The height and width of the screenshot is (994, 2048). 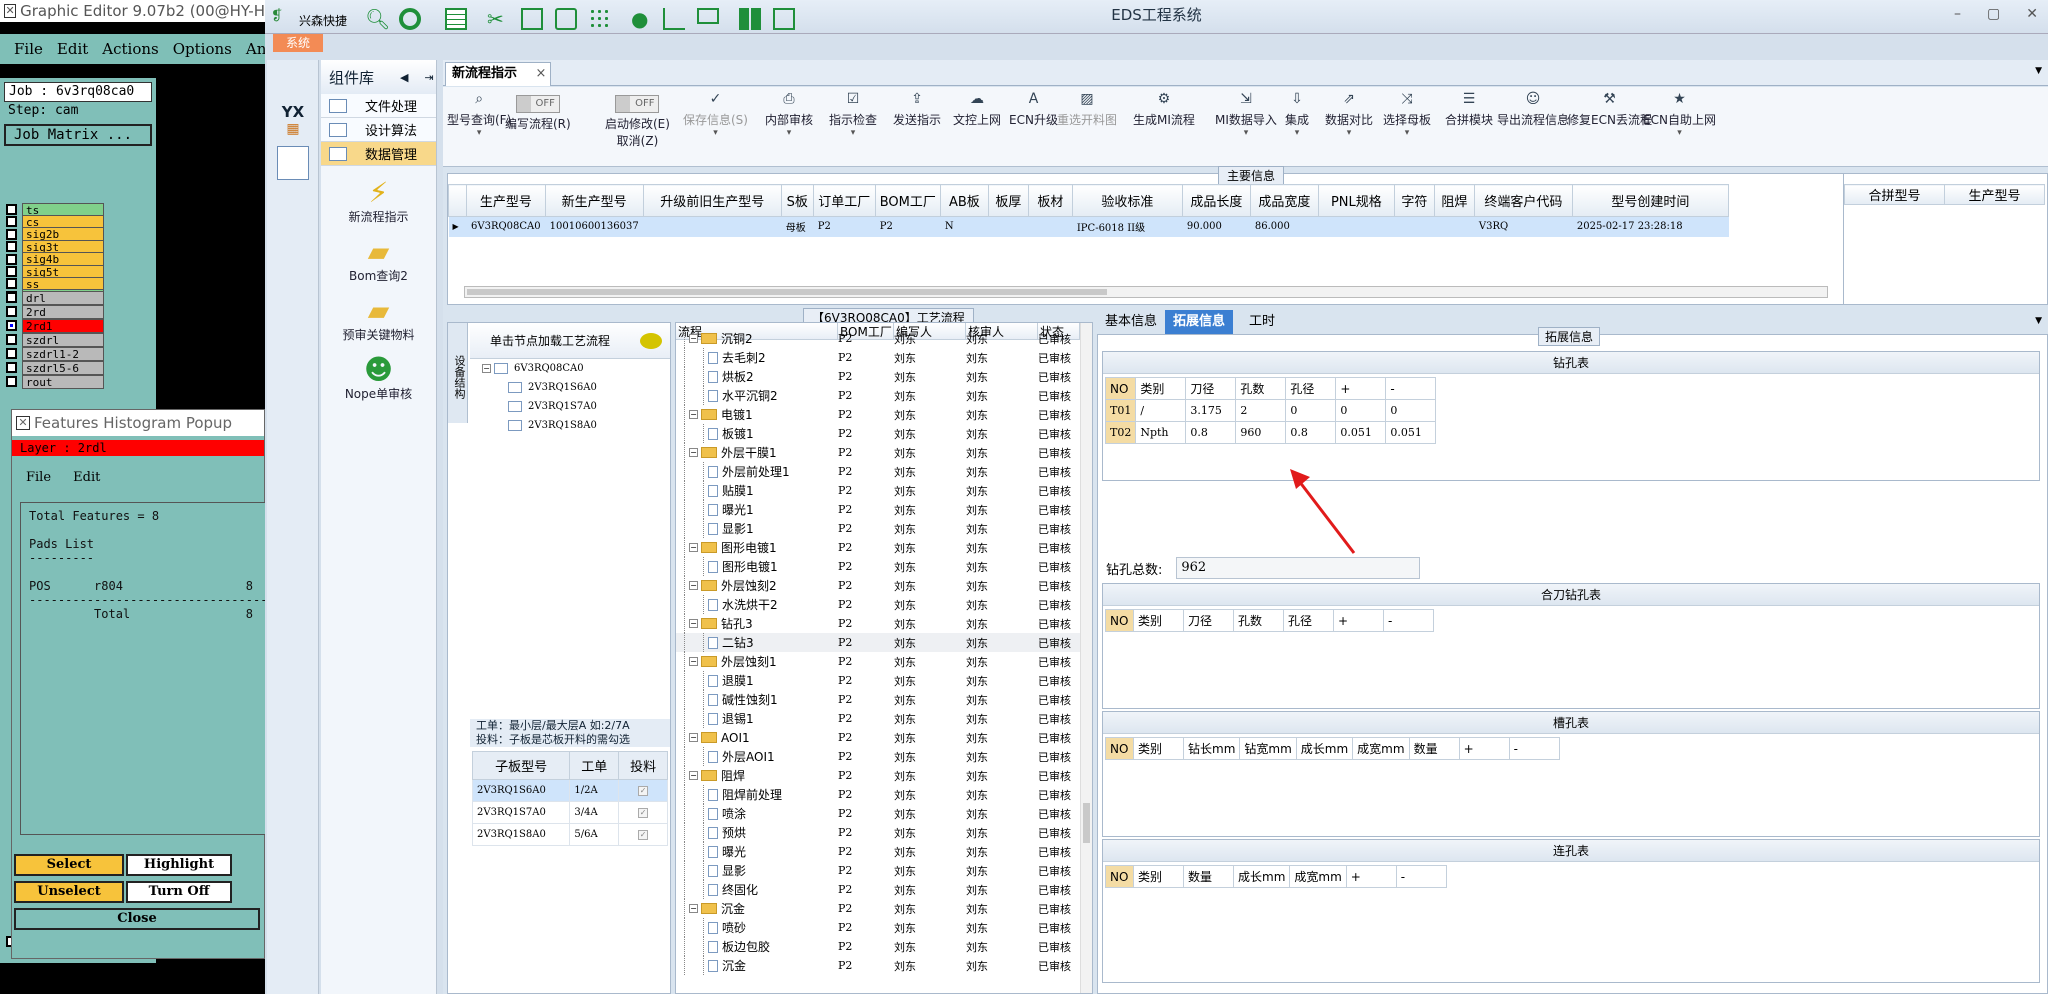 What do you see at coordinates (1679, 114) in the screenshot?
I see `toolbar-button-18: ★ ECN自助上网 ▾` at bounding box center [1679, 114].